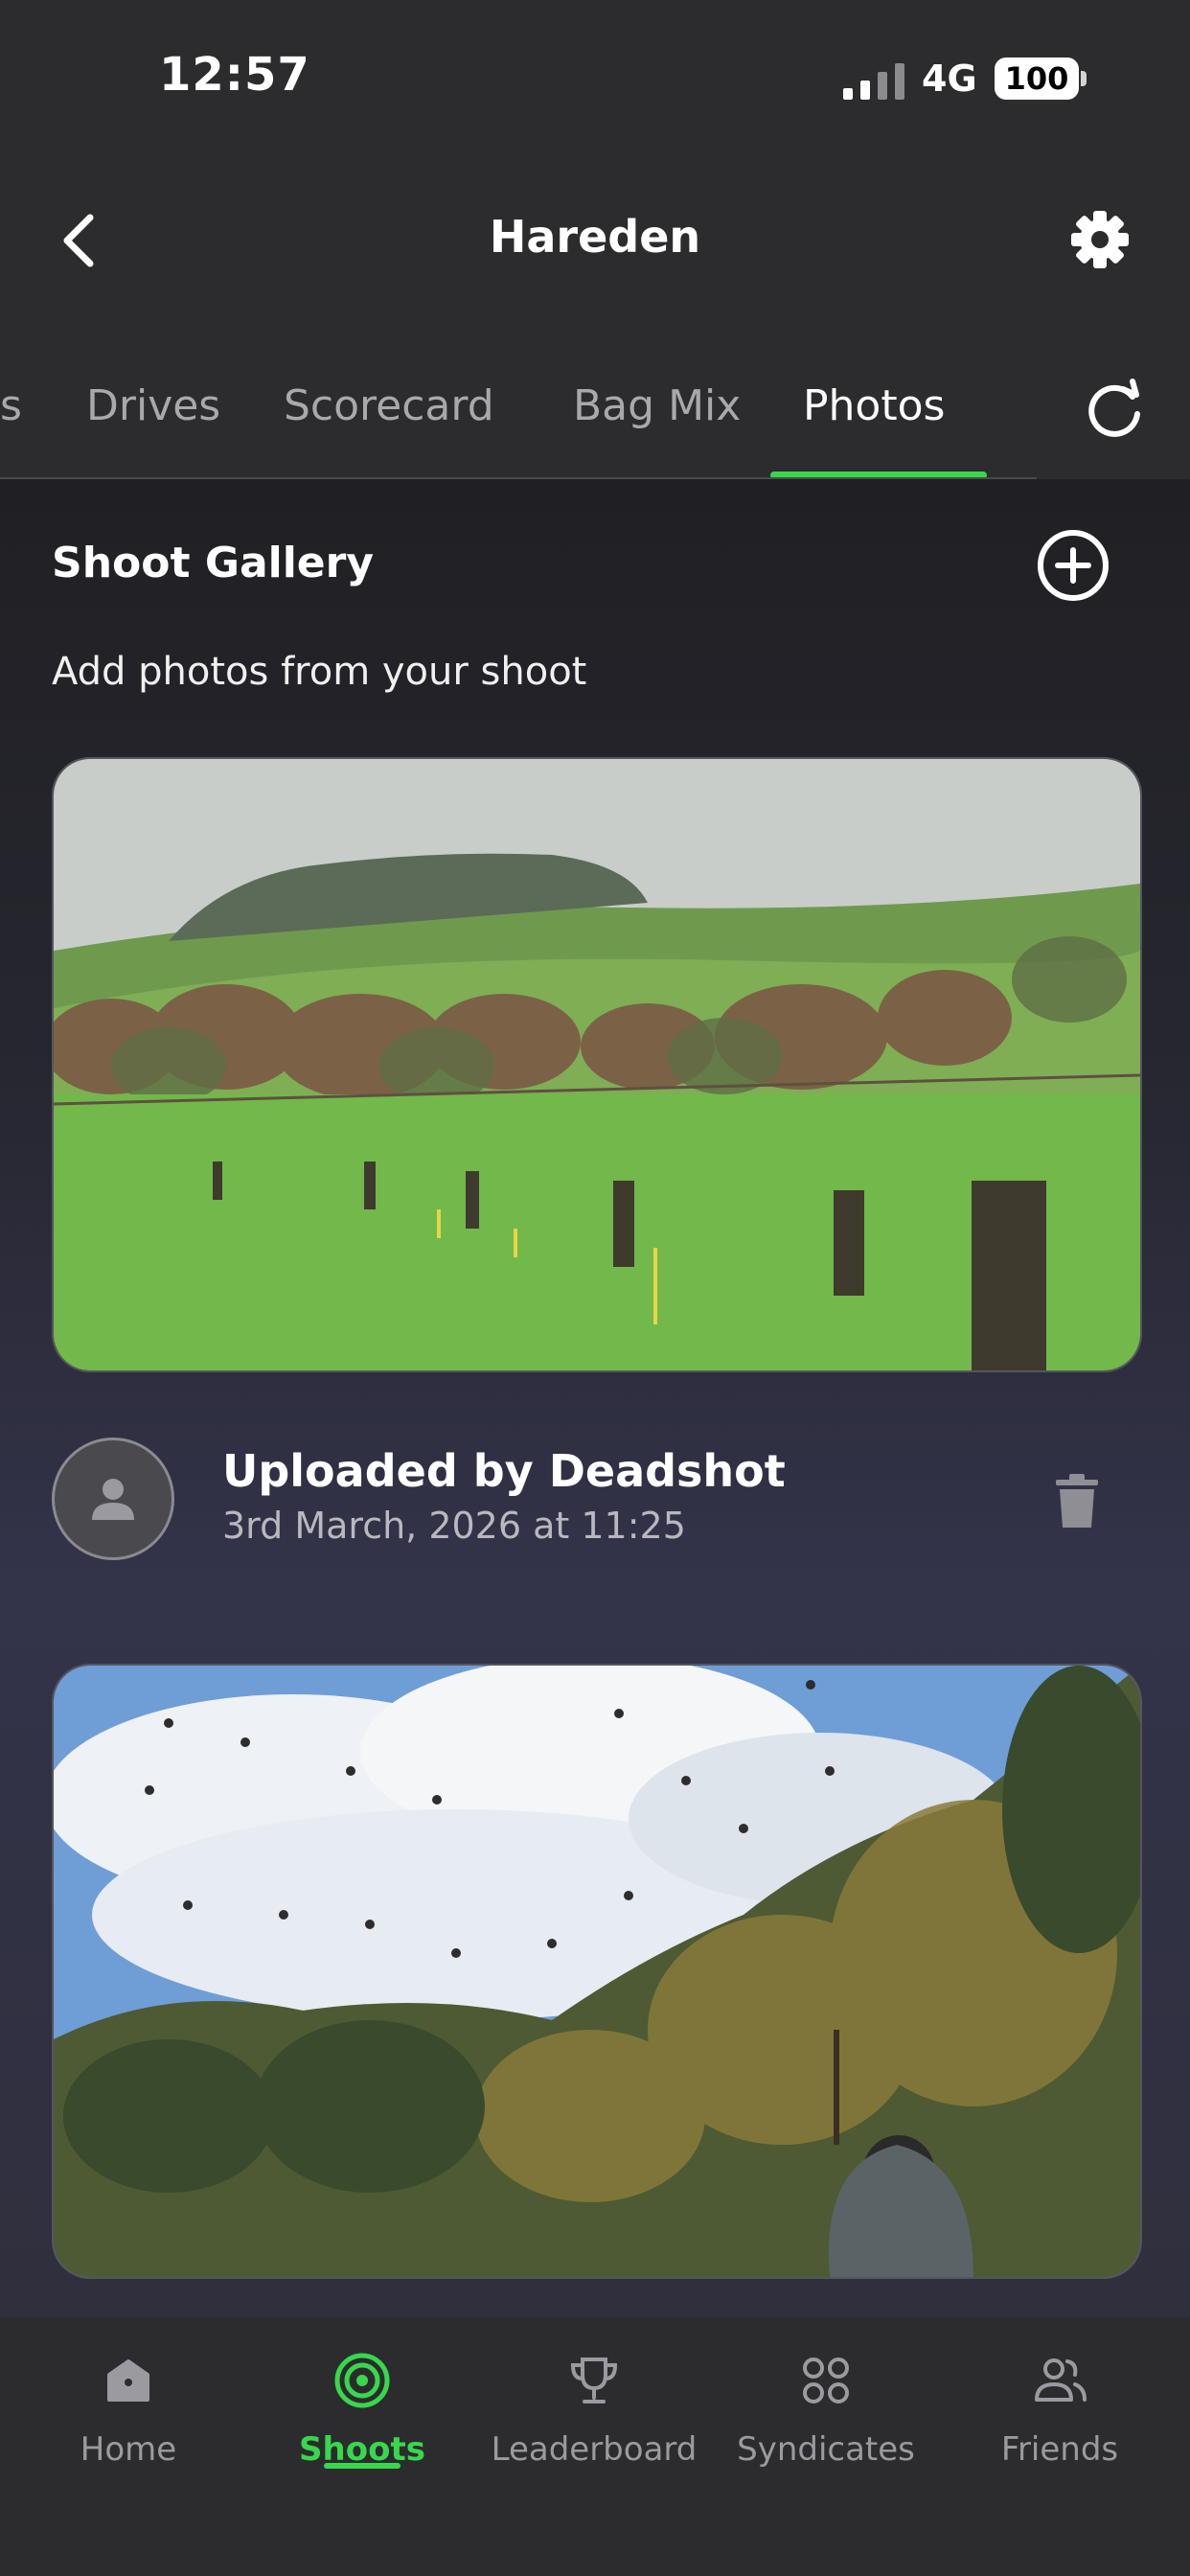  I want to click on nav-syndicates: Syndicates, so click(826, 2433).